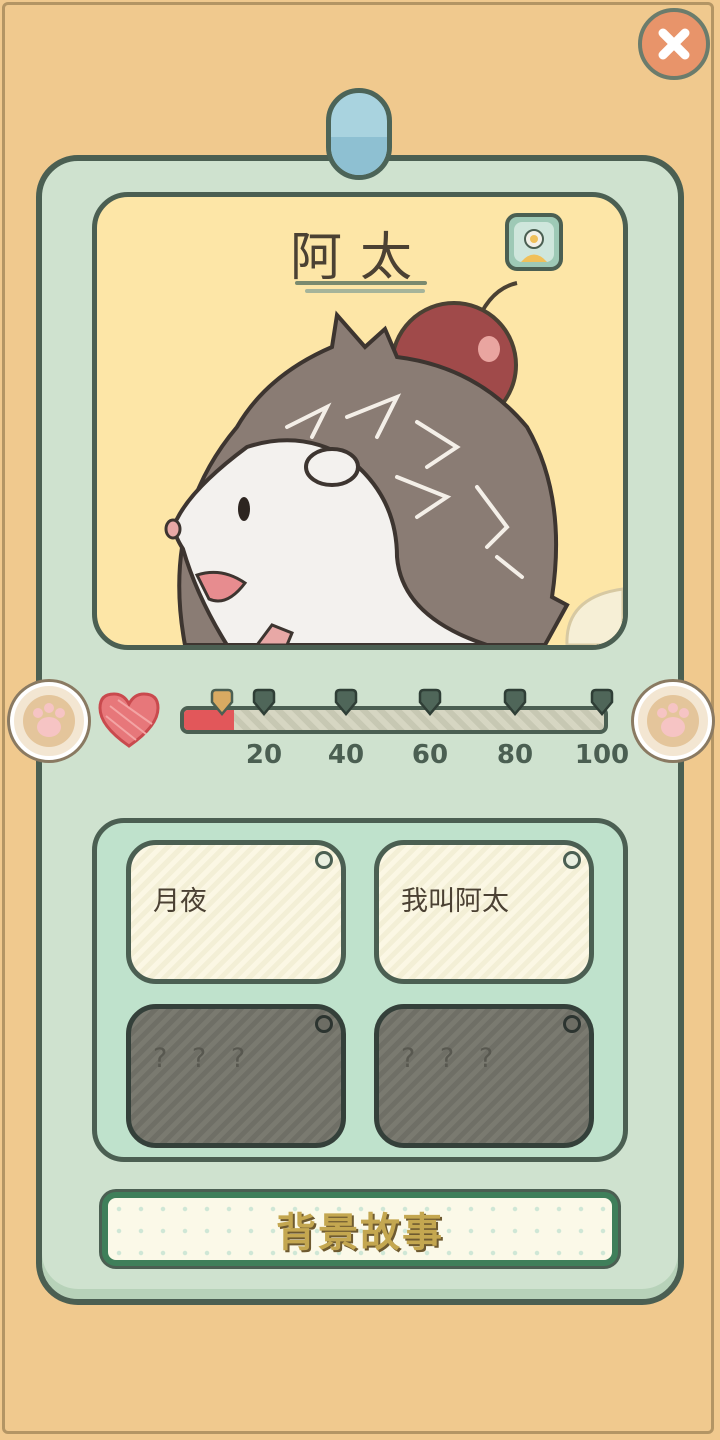  I want to click on affection-bar, so click(394, 720).